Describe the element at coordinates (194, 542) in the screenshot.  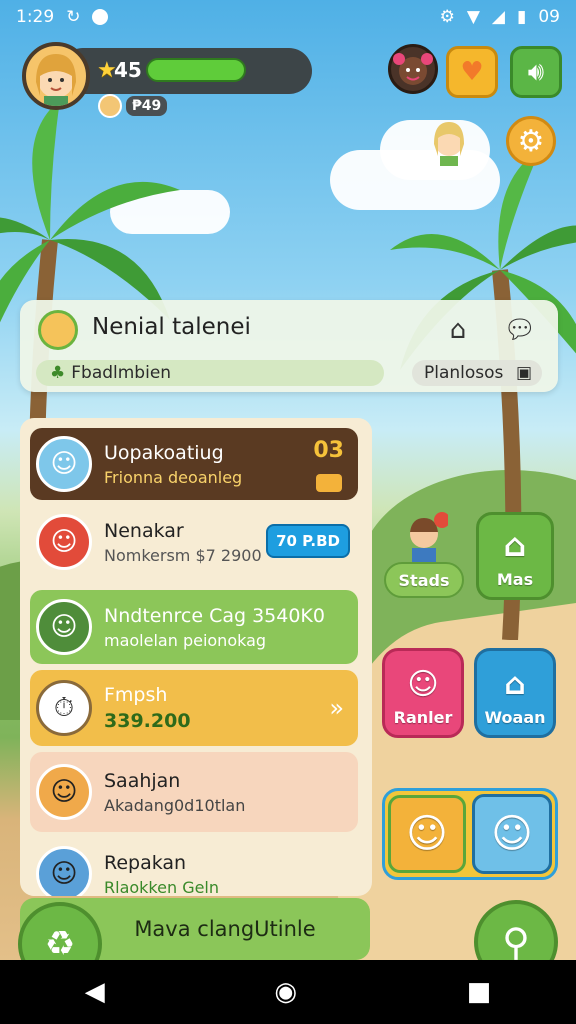
I see `list-item: ☺ Nenakar Nomkersm $7 2900 70 P.BD` at that location.